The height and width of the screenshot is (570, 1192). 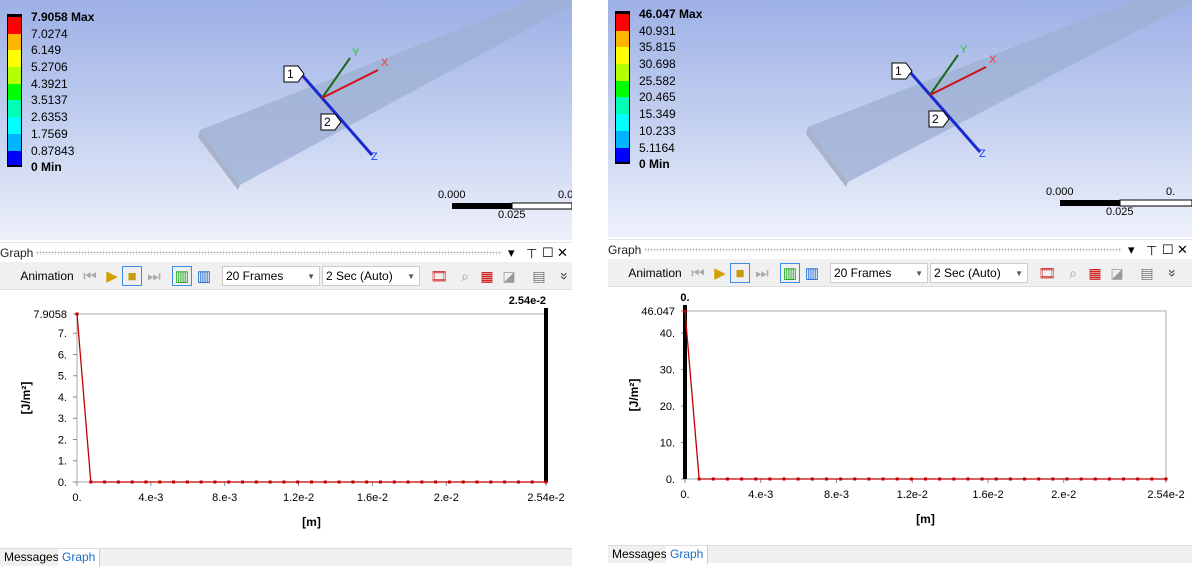 I want to click on legend-value: 7.0274, so click(x=49, y=33).